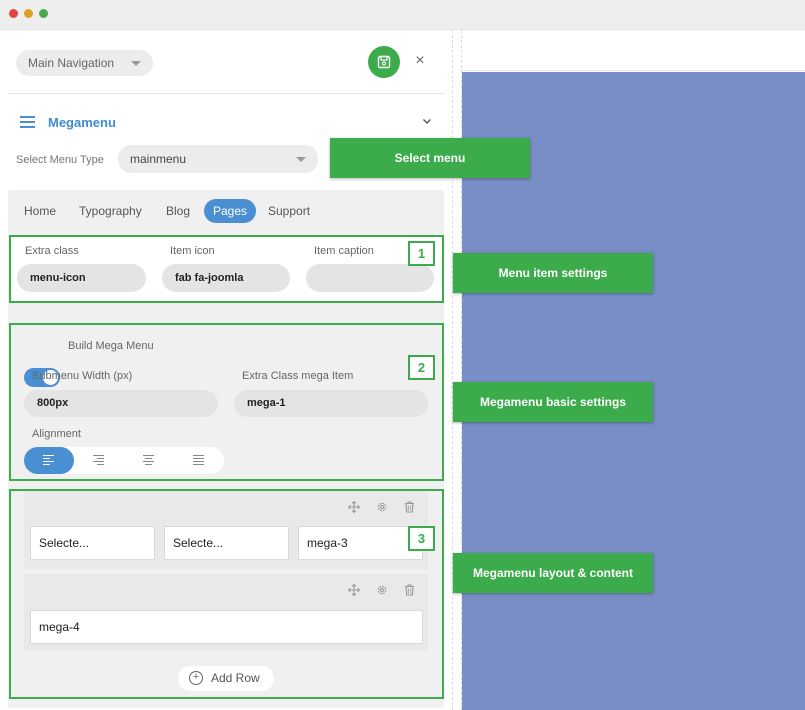 Image resolution: width=805 pixels, height=710 pixels. I want to click on alignment-group, so click(124, 460).